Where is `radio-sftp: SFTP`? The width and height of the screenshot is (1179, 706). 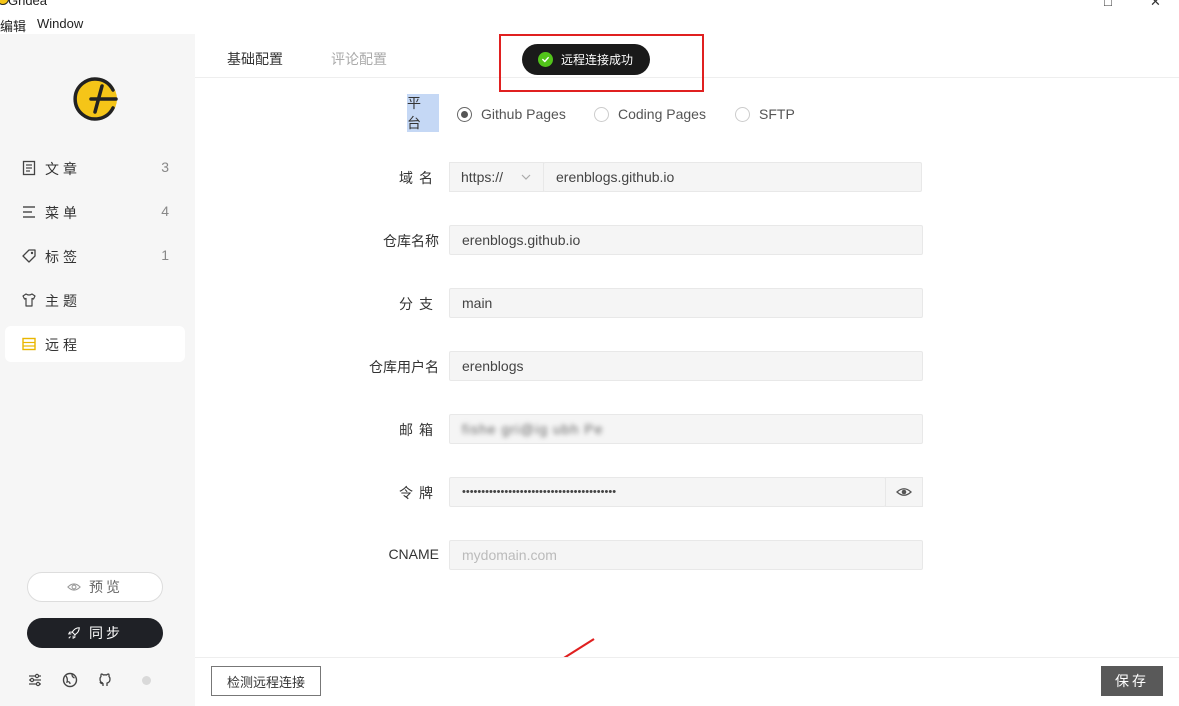 radio-sftp: SFTP is located at coordinates (765, 114).